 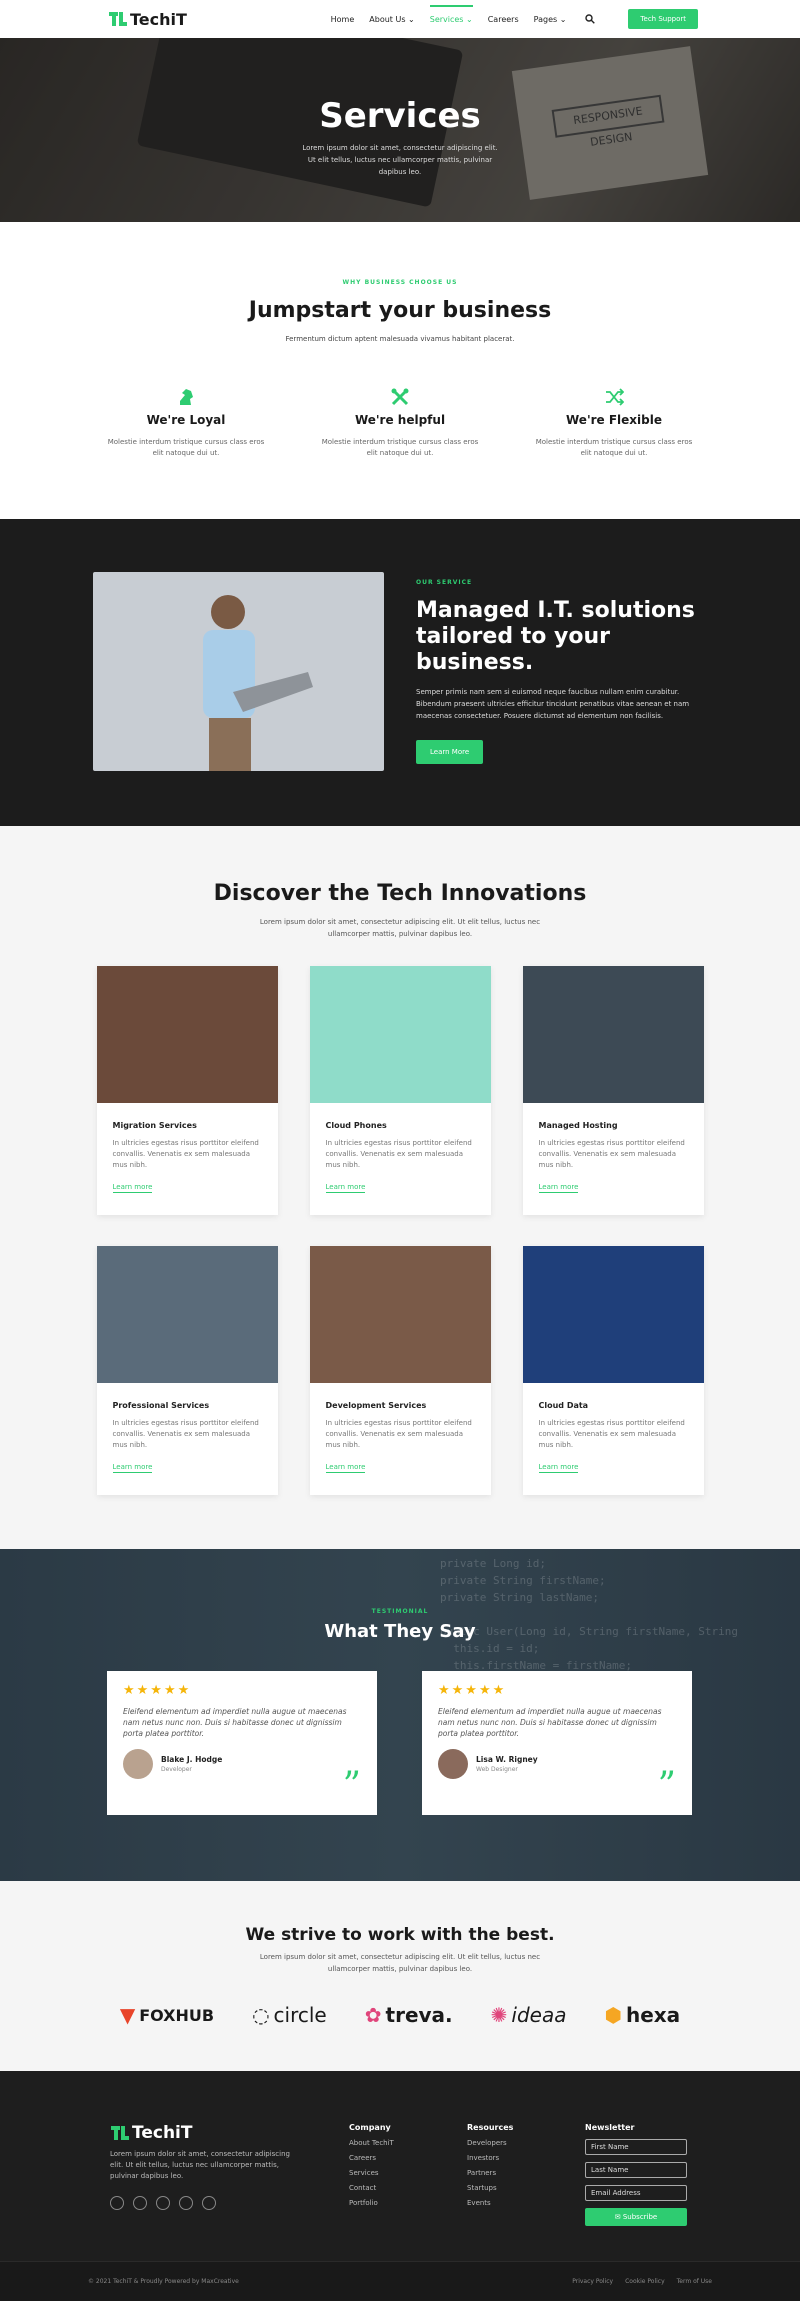 What do you see at coordinates (400, 116) in the screenshot?
I see `page-title: Services` at bounding box center [400, 116].